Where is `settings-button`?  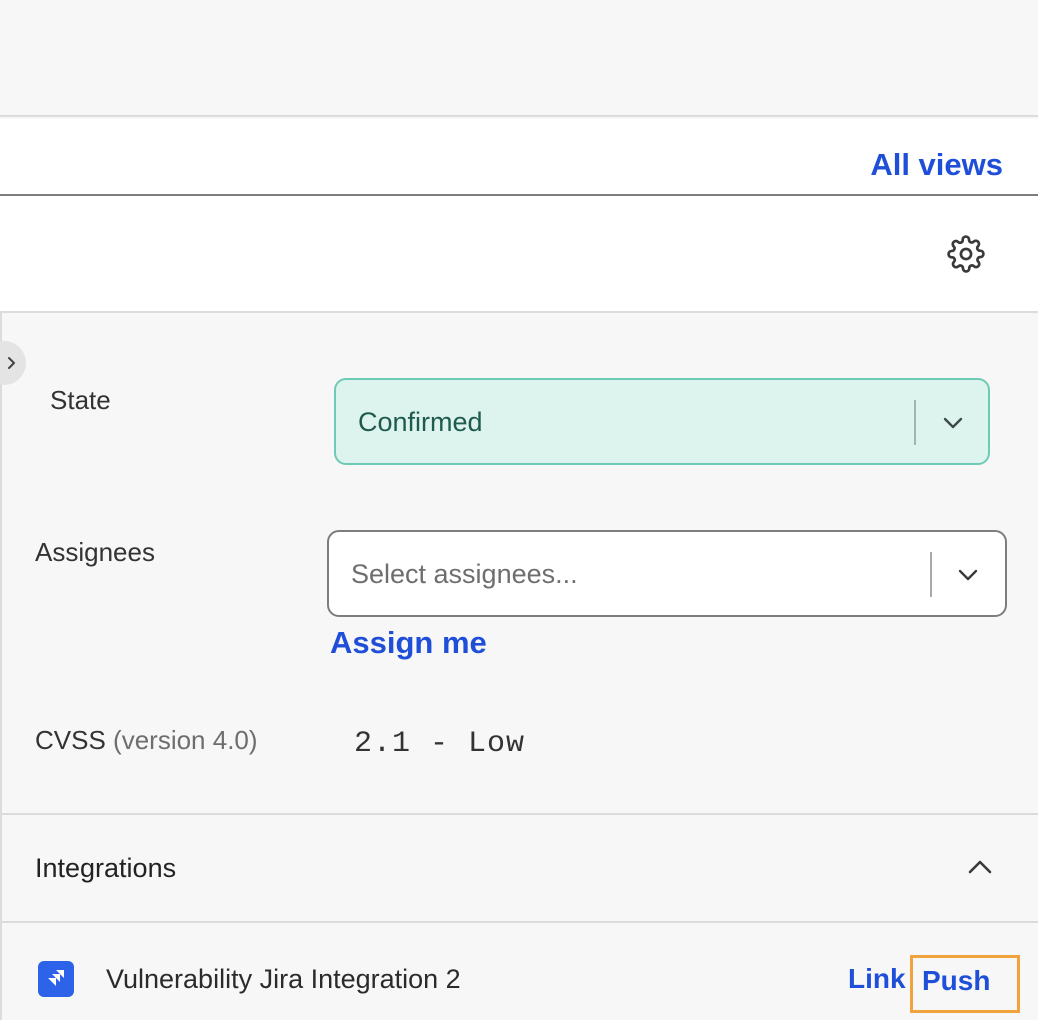 settings-button is located at coordinates (966, 254).